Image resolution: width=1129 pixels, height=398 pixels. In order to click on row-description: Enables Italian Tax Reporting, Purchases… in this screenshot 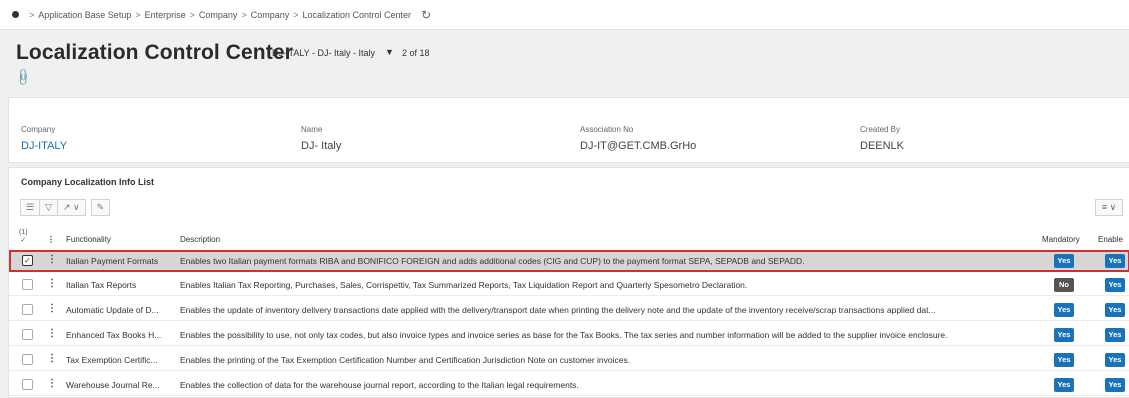, I will do `click(464, 285)`.